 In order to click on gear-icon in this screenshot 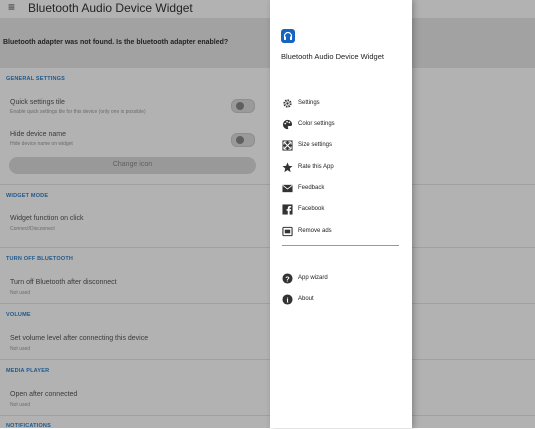, I will do `click(287, 103)`.